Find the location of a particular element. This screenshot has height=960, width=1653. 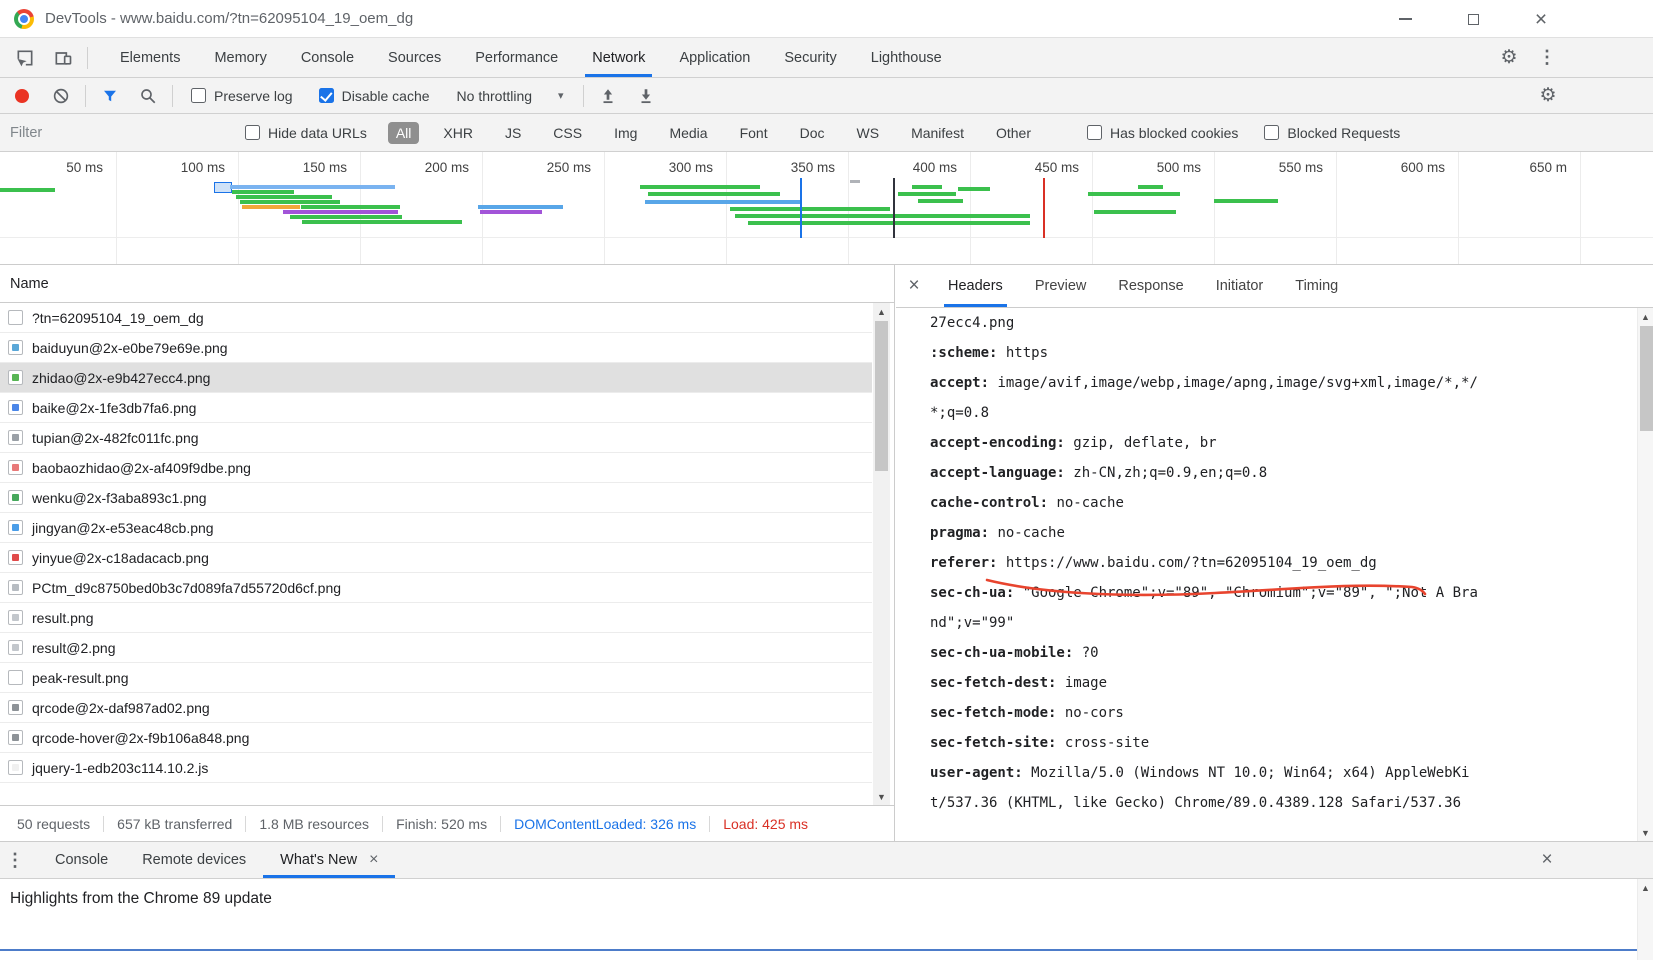

request-row: tupian@2x-482fc011fc.png is located at coordinates (436, 438).